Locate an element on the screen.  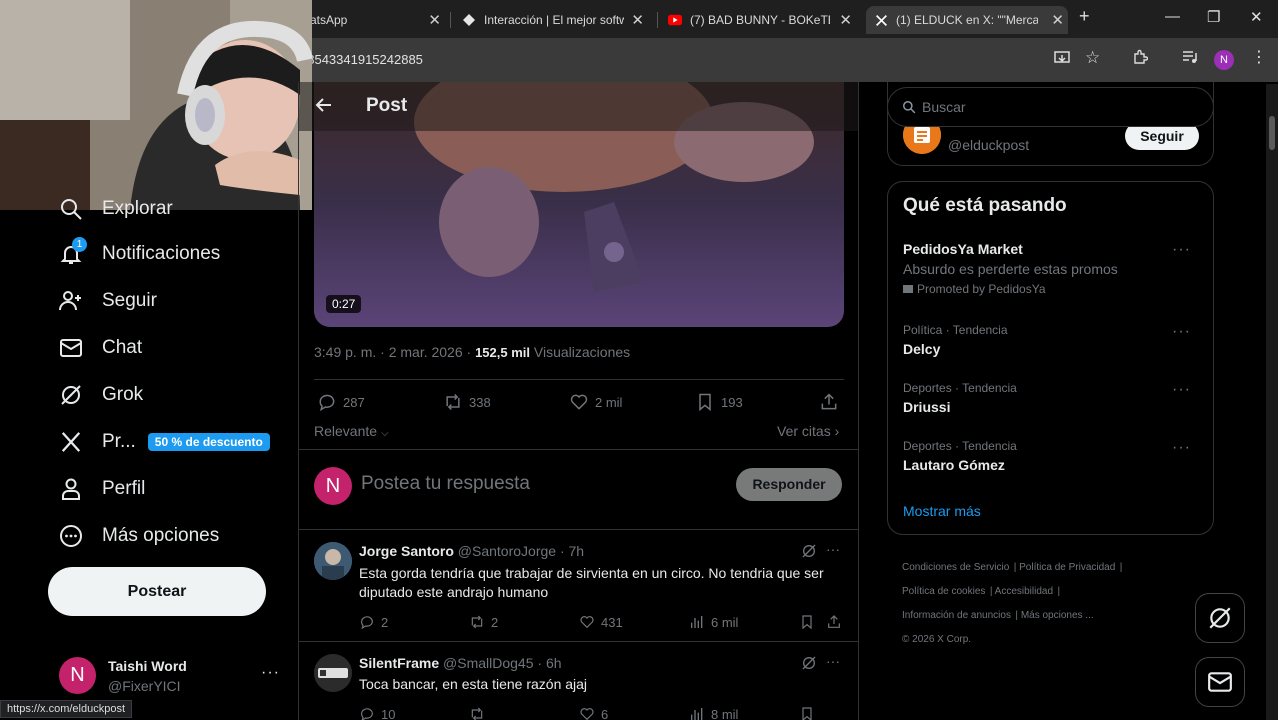
trend-item: Deportes · Tendencia Lautaro Gómez ··· is located at coordinates (1053, 456).